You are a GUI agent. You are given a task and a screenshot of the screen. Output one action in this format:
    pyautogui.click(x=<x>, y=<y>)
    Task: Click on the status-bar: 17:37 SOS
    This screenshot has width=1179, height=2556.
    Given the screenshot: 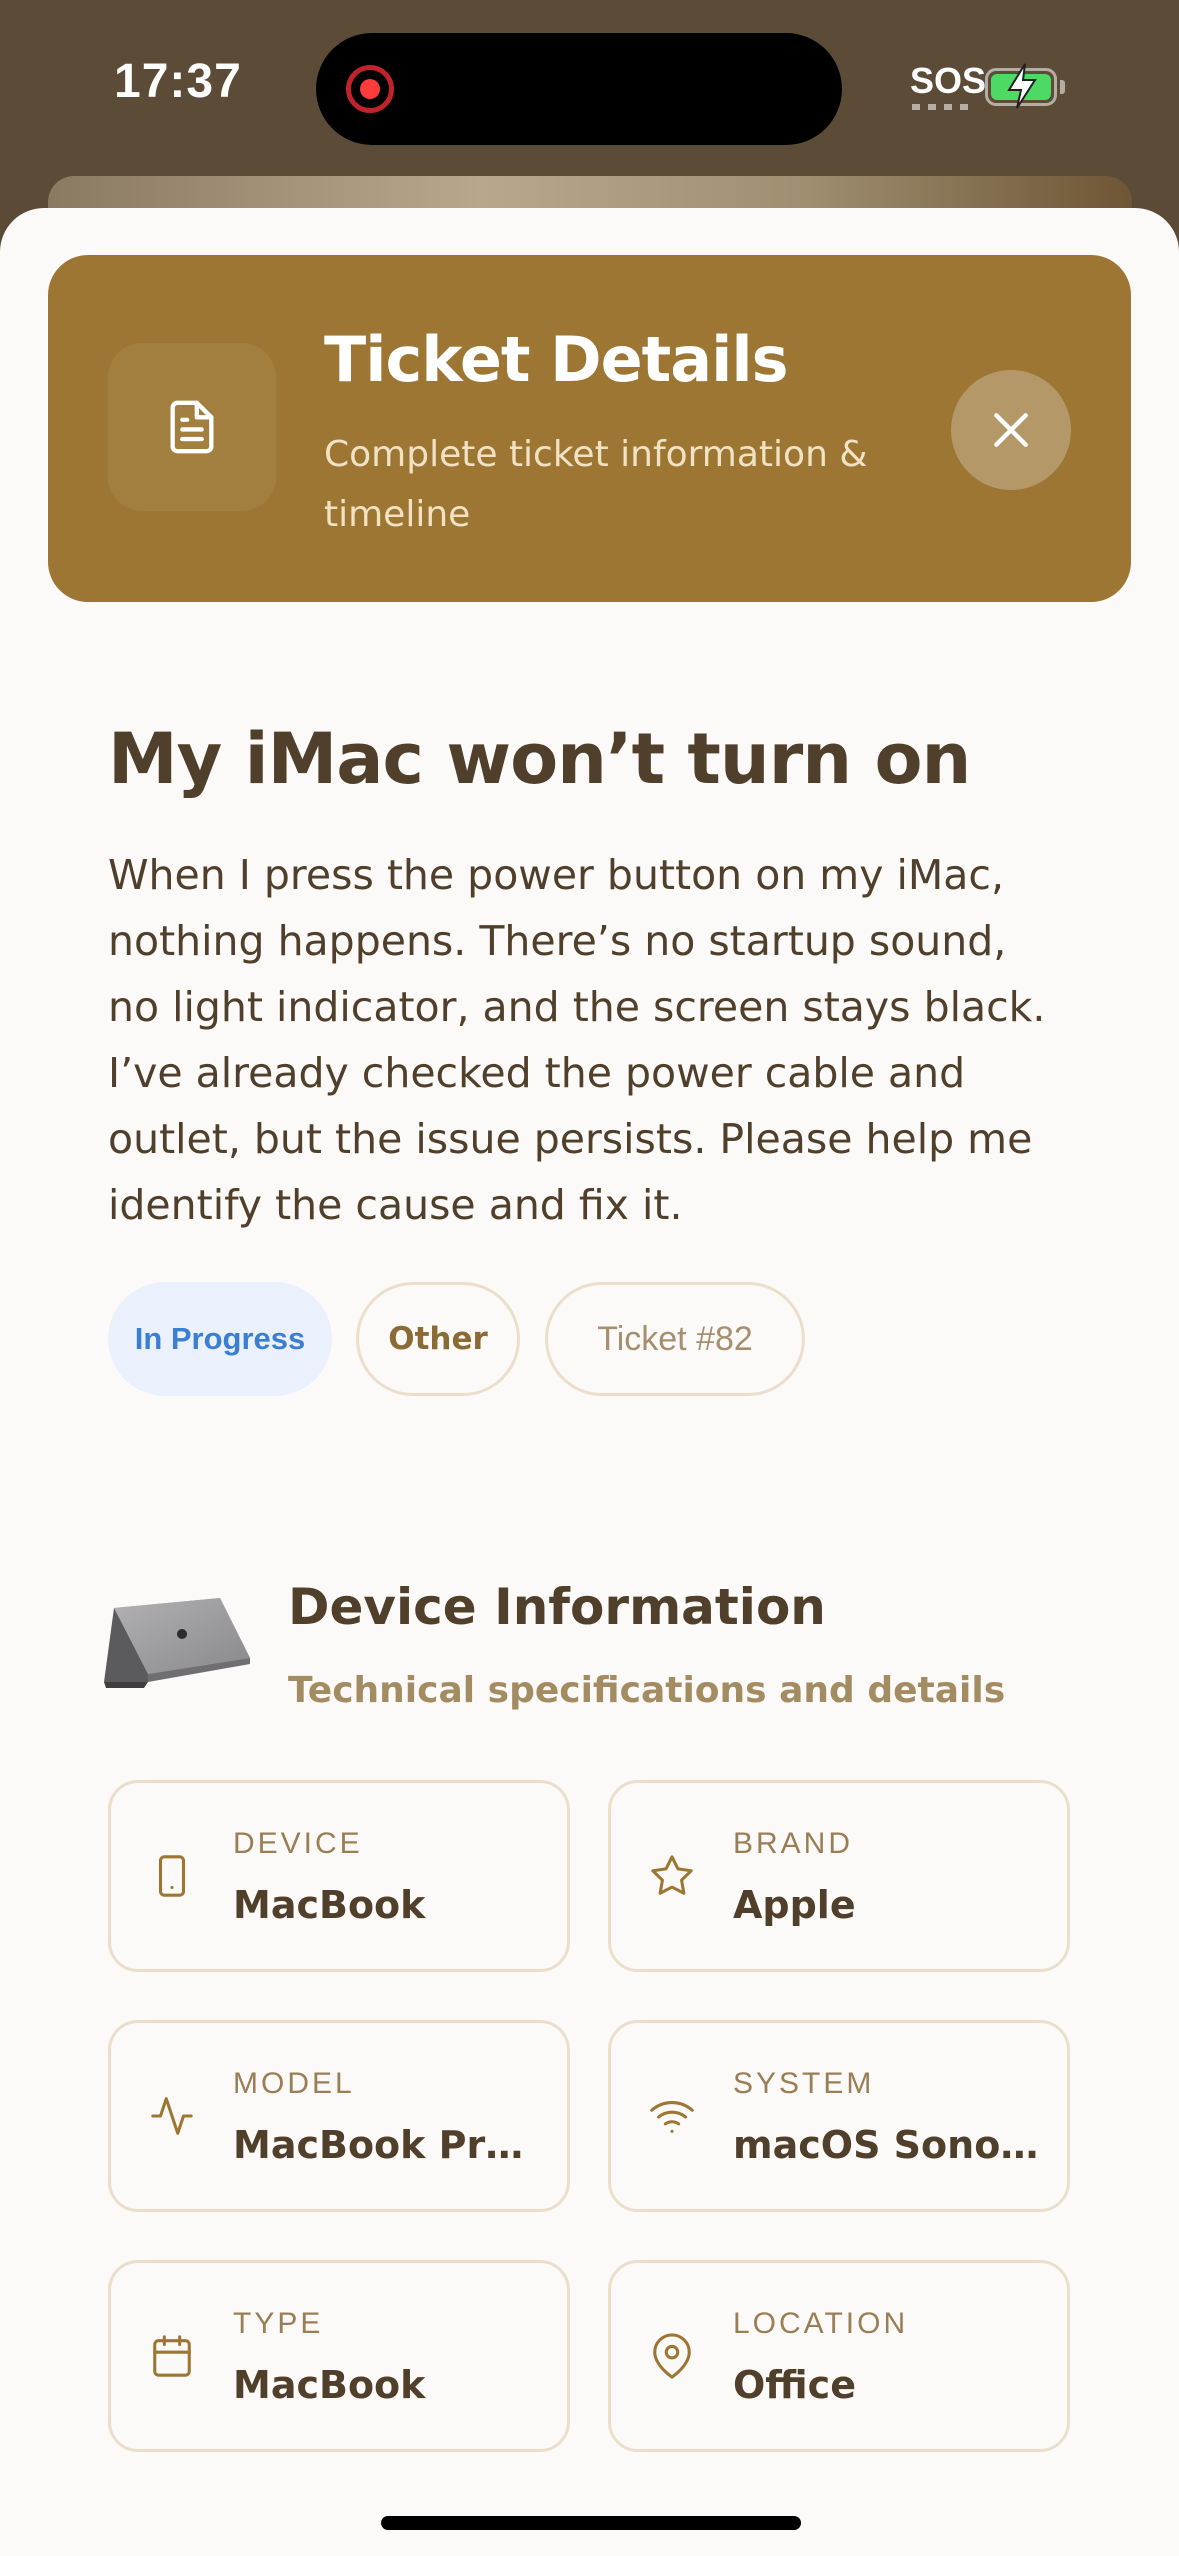 What is the action you would take?
    pyautogui.click(x=589, y=100)
    